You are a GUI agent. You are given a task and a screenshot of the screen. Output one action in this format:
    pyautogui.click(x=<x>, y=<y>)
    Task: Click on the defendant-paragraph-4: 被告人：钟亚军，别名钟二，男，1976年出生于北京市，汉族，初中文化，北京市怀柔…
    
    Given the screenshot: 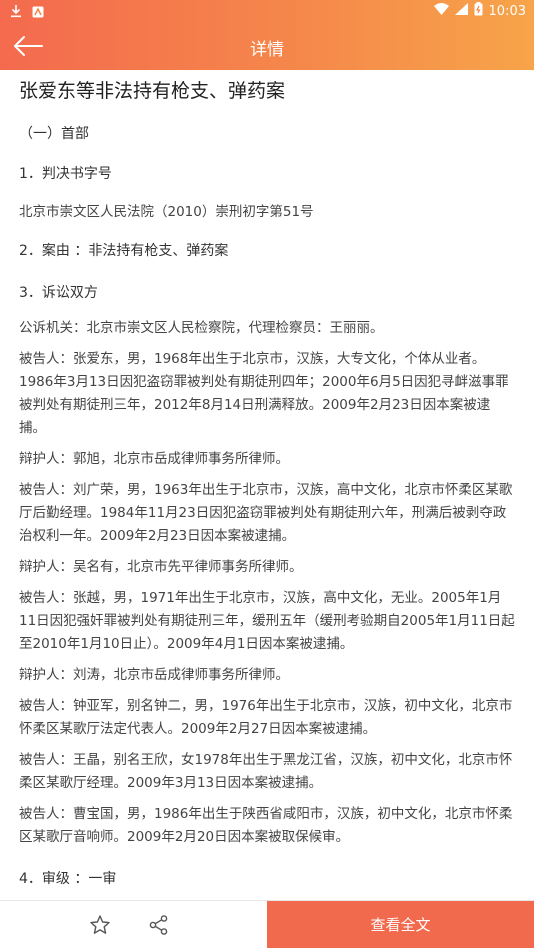 What is the action you would take?
    pyautogui.click(x=266, y=717)
    